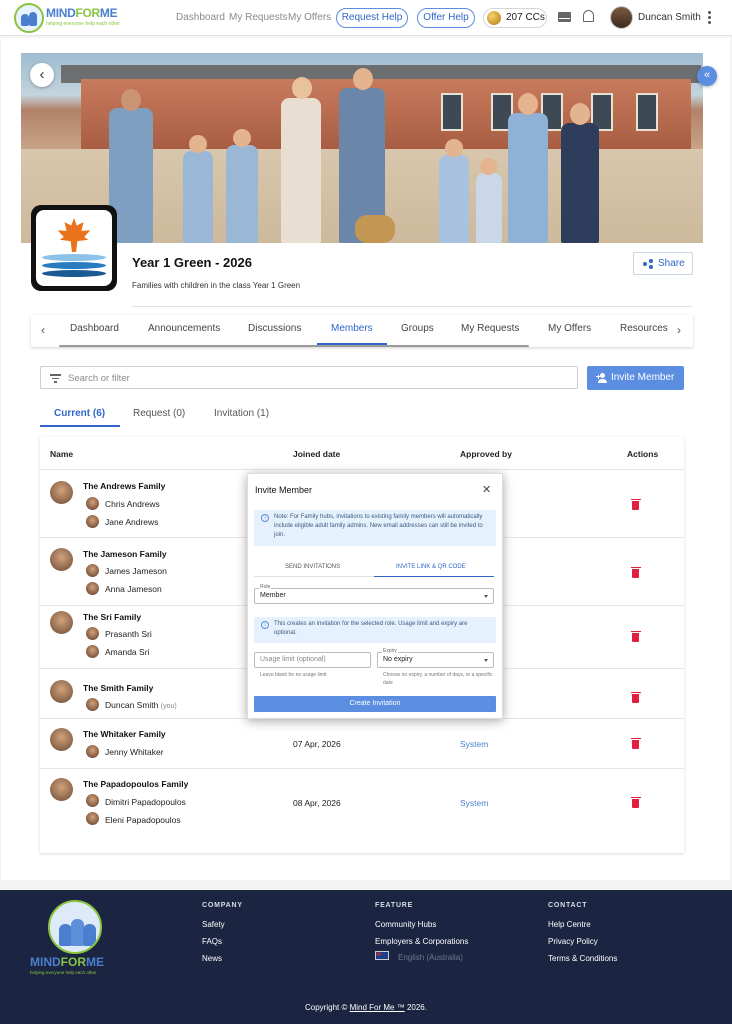 The image size is (732, 1024). What do you see at coordinates (145, 802) in the screenshot?
I see `member-name: Dimitri Papadopoulos` at bounding box center [145, 802].